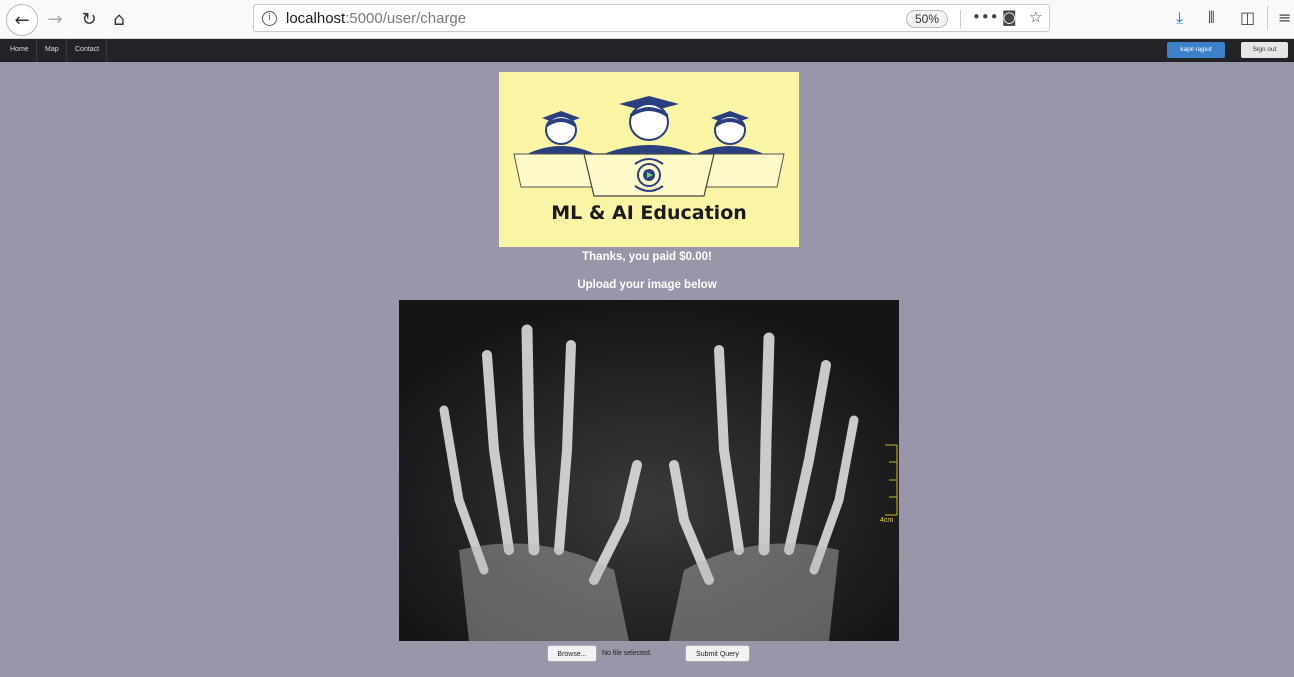 The width and height of the screenshot is (1294, 677). I want to click on site-info-icon: i, so click(269, 18).